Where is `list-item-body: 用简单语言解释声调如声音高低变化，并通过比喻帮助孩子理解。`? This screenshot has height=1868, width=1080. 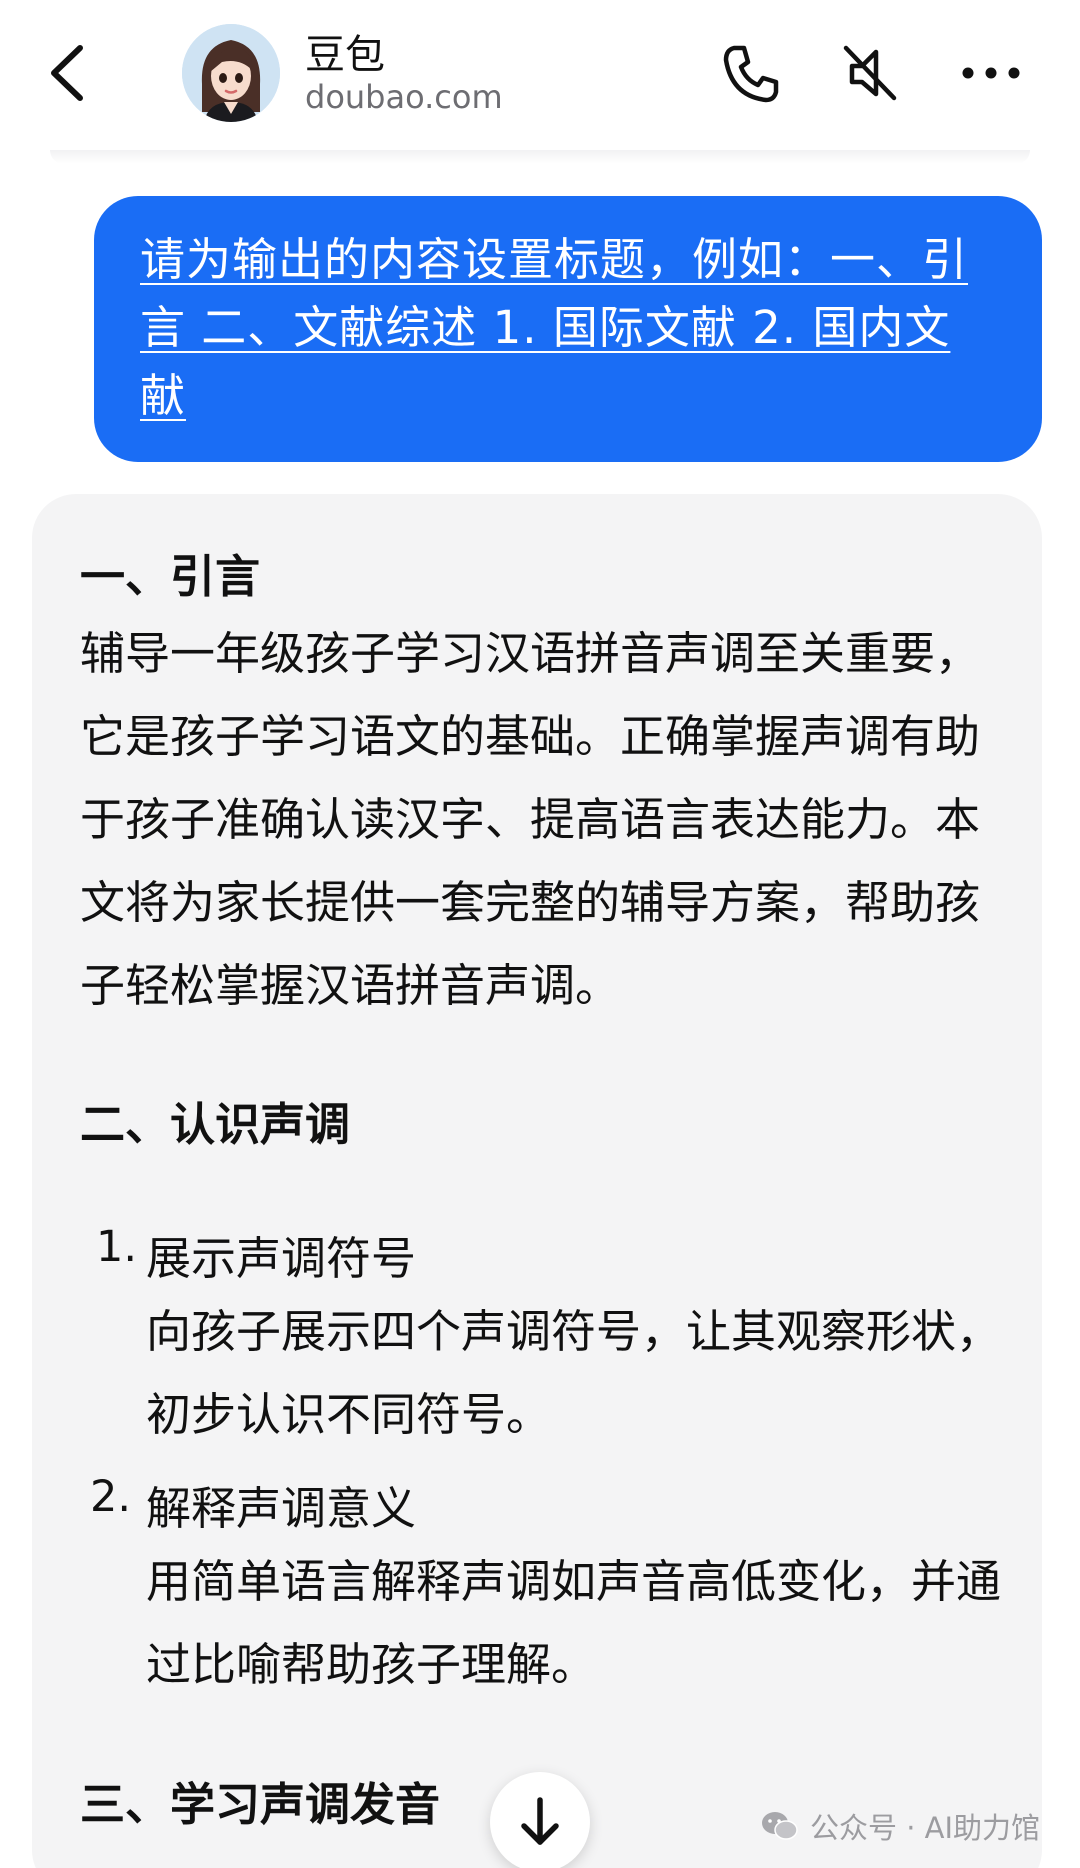
list-item-body: 用简单语言解释声调如声音高低变化，并通过比喻帮助孩子理解。 is located at coordinates (574, 1623).